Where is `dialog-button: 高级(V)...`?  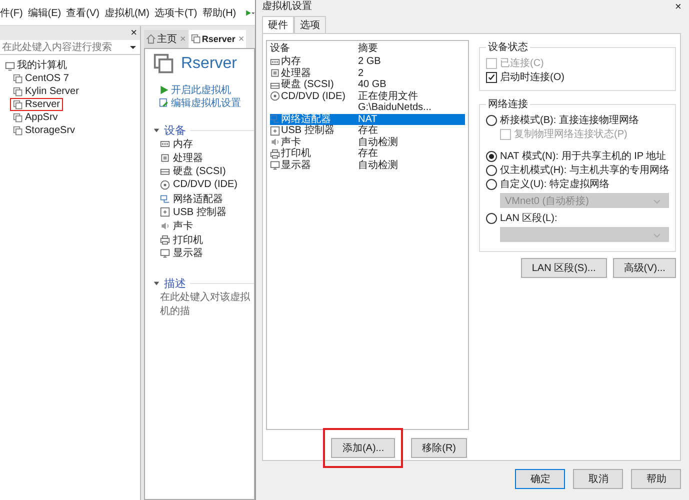
dialog-button: 高级(V)... is located at coordinates (644, 268).